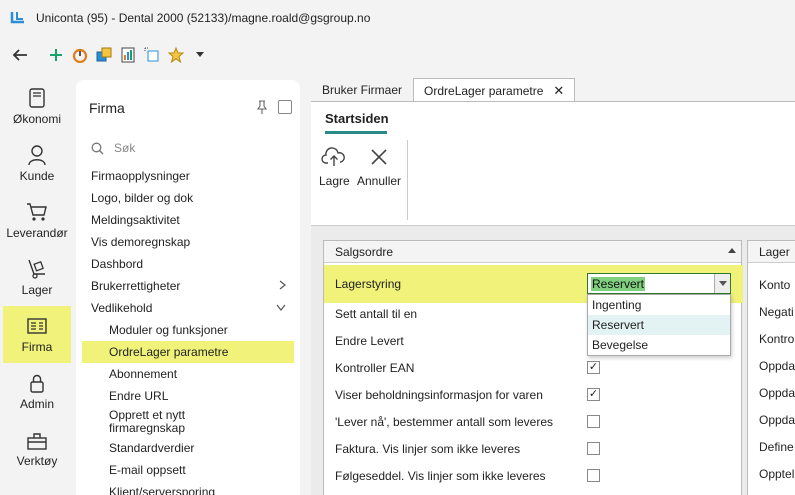 This screenshot has width=795, height=495. I want to click on group-title: Lager, so click(774, 251).